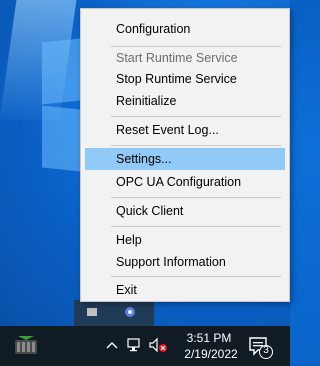 This screenshot has height=366, width=320. Describe the element at coordinates (185, 290) in the screenshot. I see `menu-item-exit: Exit` at that location.